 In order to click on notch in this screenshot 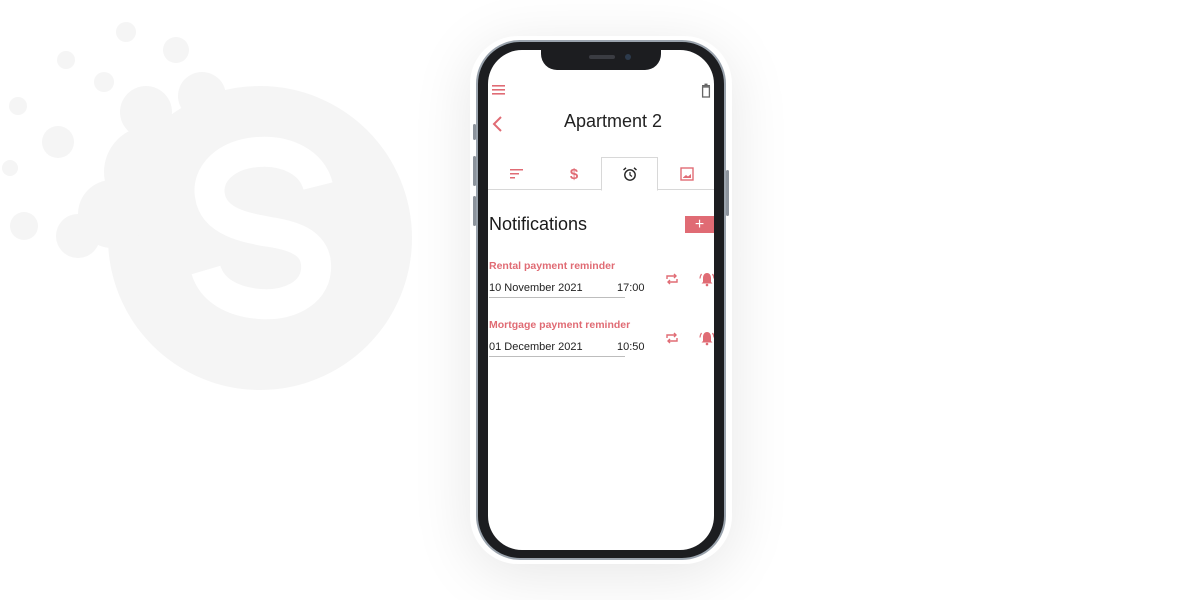, I will do `click(601, 60)`.